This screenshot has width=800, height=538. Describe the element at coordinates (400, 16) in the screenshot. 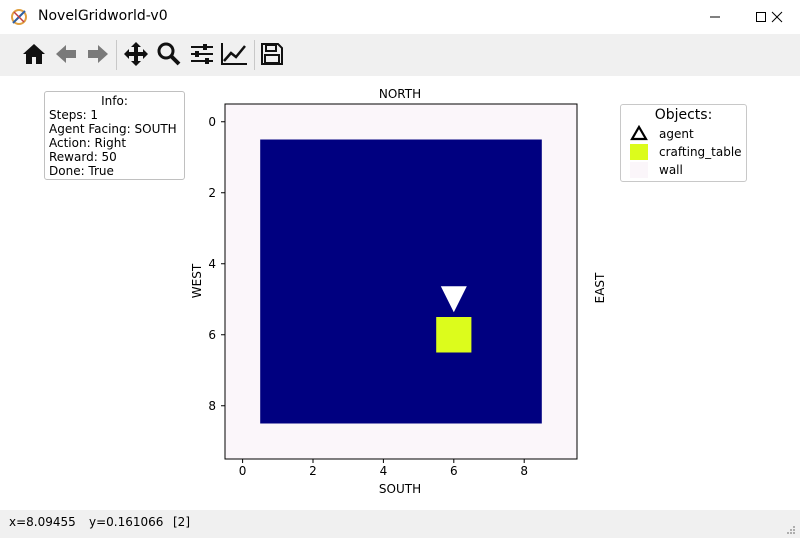

I see `title-bar: NovelGridworld-v0` at that location.